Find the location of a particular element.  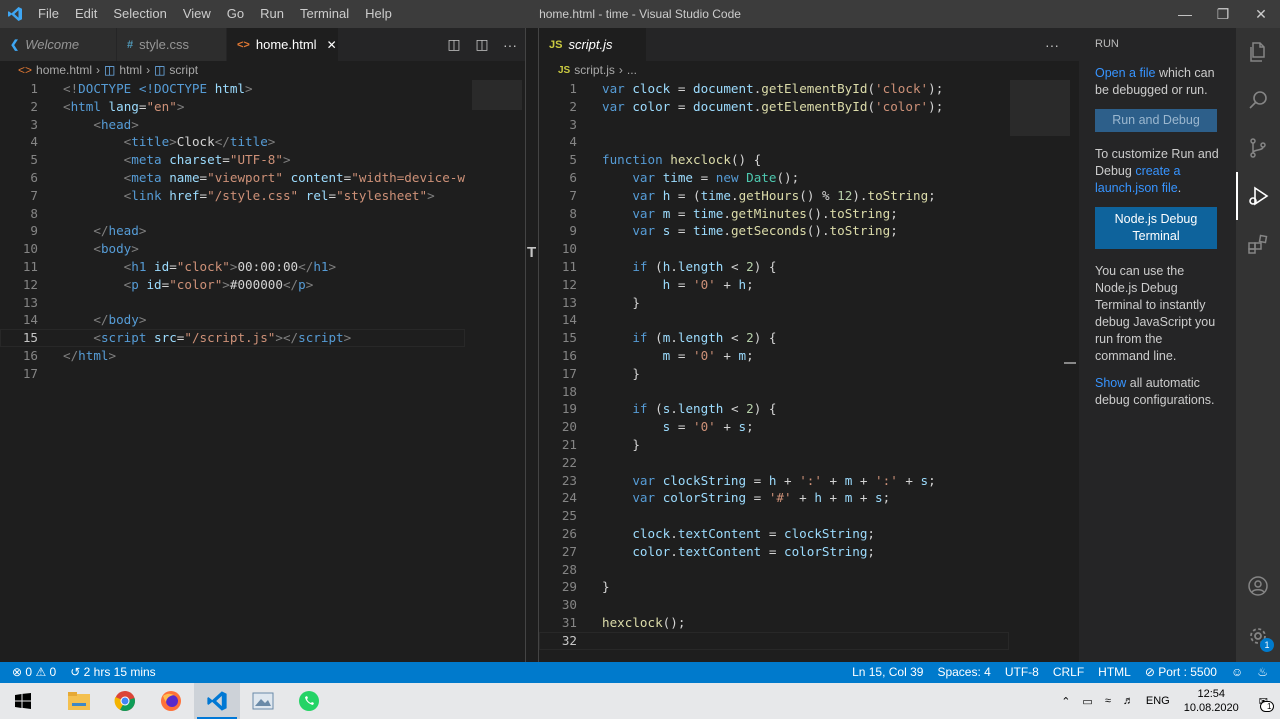

menu-selection: Selection is located at coordinates (139, 14).